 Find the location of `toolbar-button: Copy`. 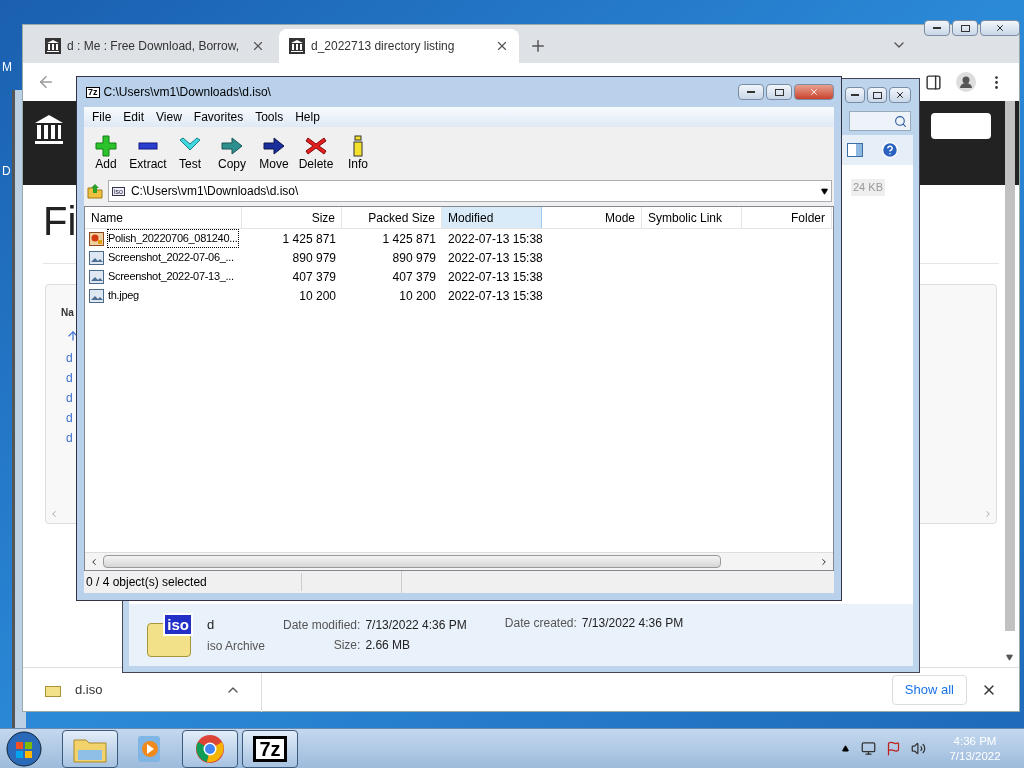

toolbar-button: Copy is located at coordinates (232, 153).